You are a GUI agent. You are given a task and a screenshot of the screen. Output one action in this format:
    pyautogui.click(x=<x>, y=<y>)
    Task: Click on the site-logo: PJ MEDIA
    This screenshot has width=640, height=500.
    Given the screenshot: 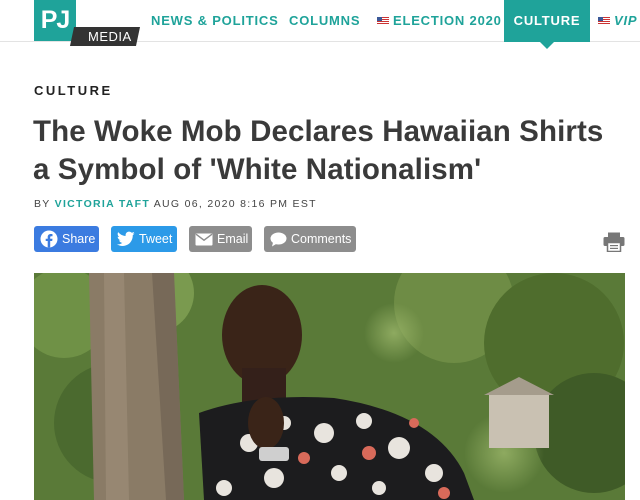 What is the action you would take?
    pyautogui.click(x=87, y=24)
    